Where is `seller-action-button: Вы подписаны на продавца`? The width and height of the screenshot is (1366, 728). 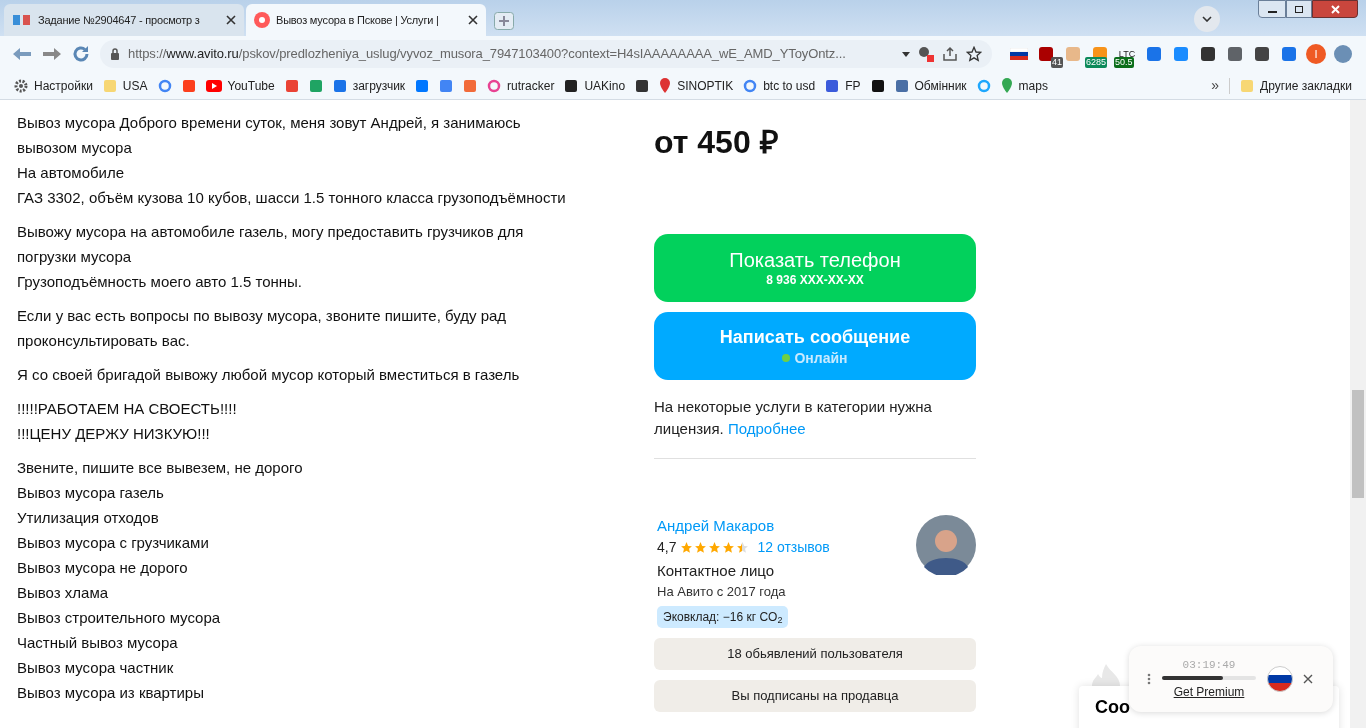 seller-action-button: Вы подписаны на продавца is located at coordinates (815, 696).